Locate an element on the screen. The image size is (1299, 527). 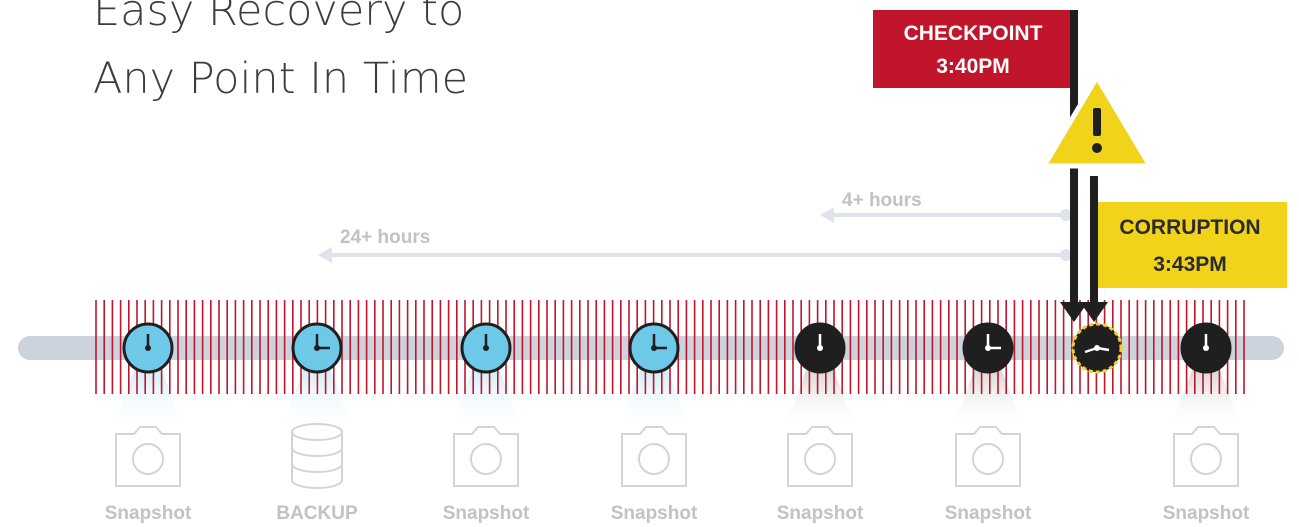
database-icon is located at coordinates (317, 456).